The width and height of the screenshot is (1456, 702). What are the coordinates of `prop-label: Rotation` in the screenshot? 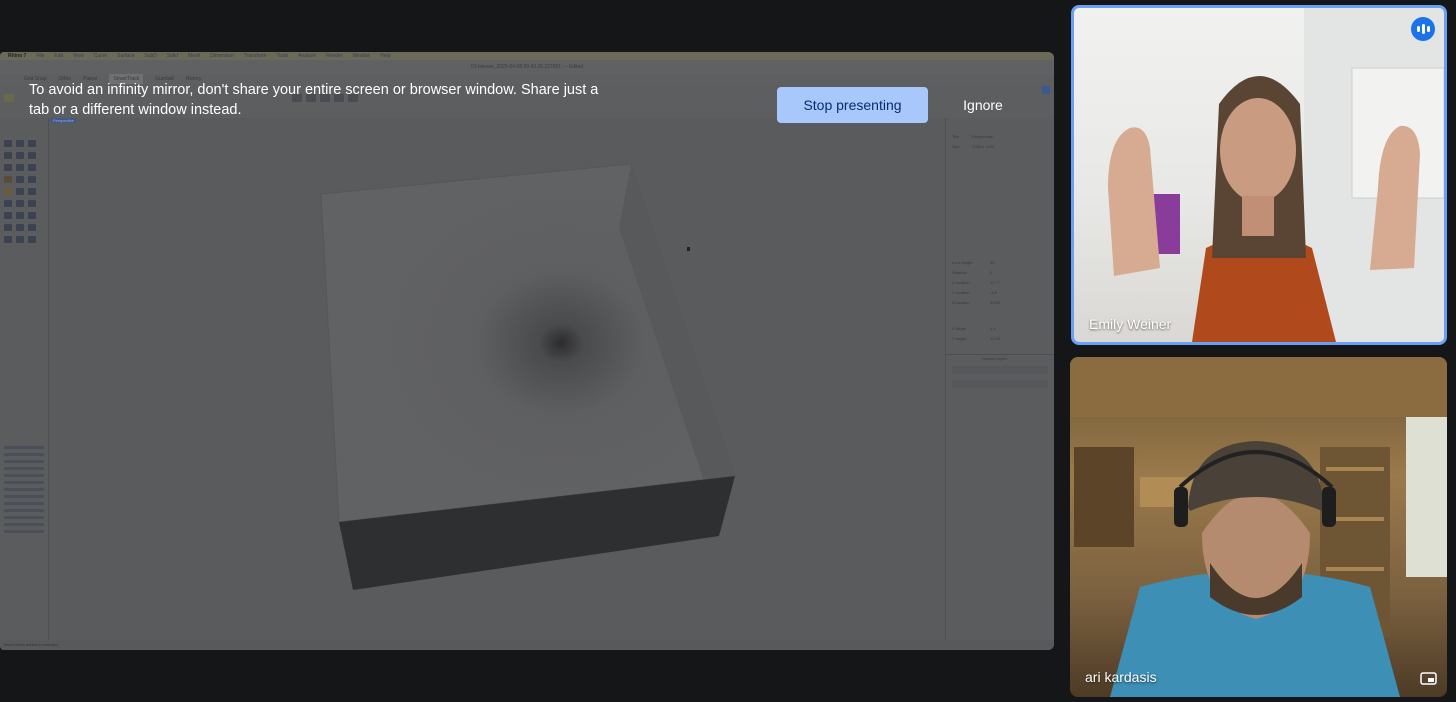 It's located at (959, 272).